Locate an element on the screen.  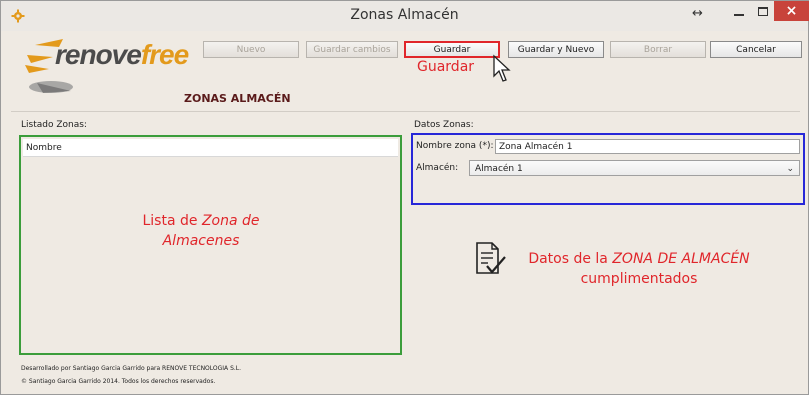
guardar-button: Guardar is located at coordinates (452, 49).